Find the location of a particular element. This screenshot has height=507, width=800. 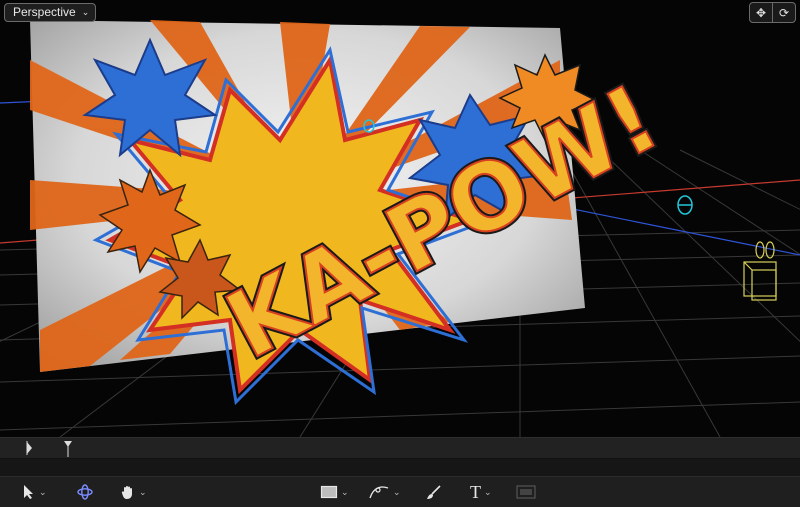

transform-3d-icon is located at coordinates (85, 492).